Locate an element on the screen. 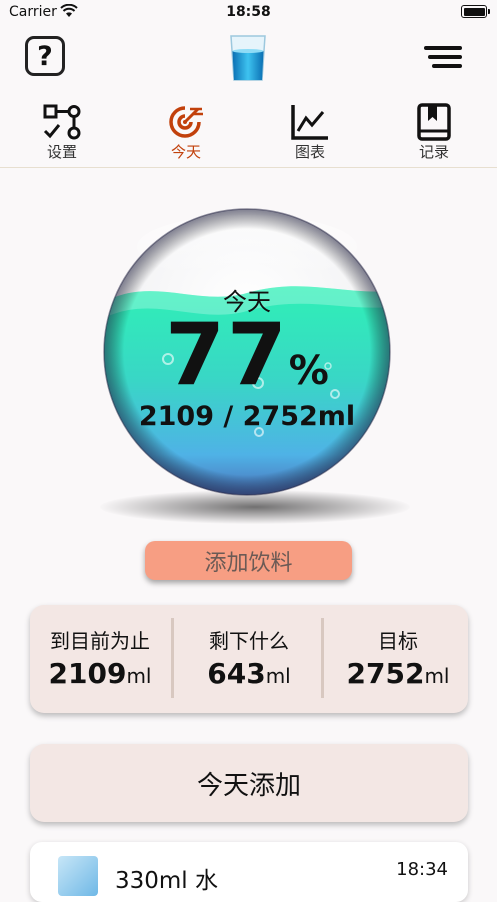 The height and width of the screenshot is (902, 497). water-cup-icon is located at coordinates (78, 876).